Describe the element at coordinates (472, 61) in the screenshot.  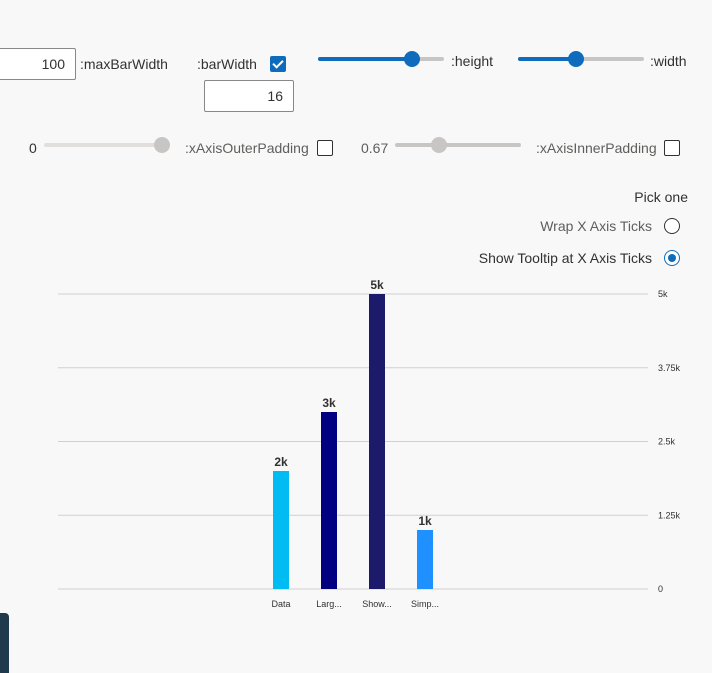
I see `height-label: :height` at that location.